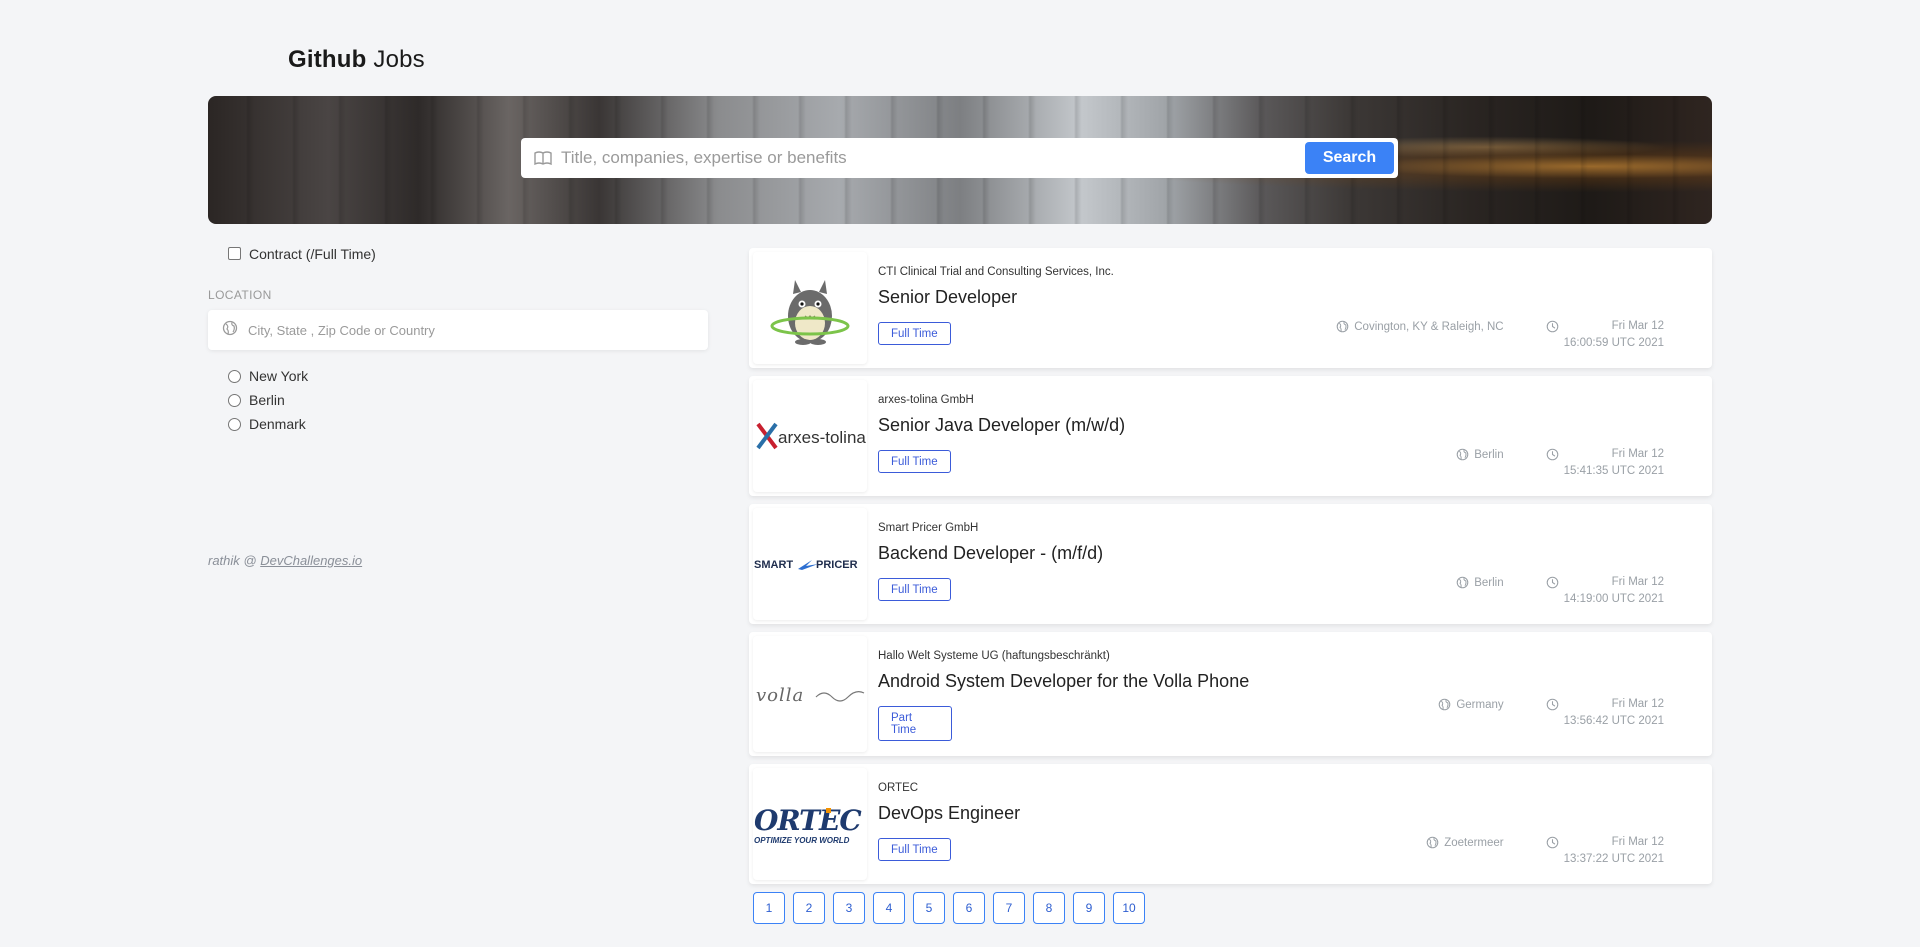 This screenshot has width=1920, height=947. I want to click on location-input, so click(458, 330).